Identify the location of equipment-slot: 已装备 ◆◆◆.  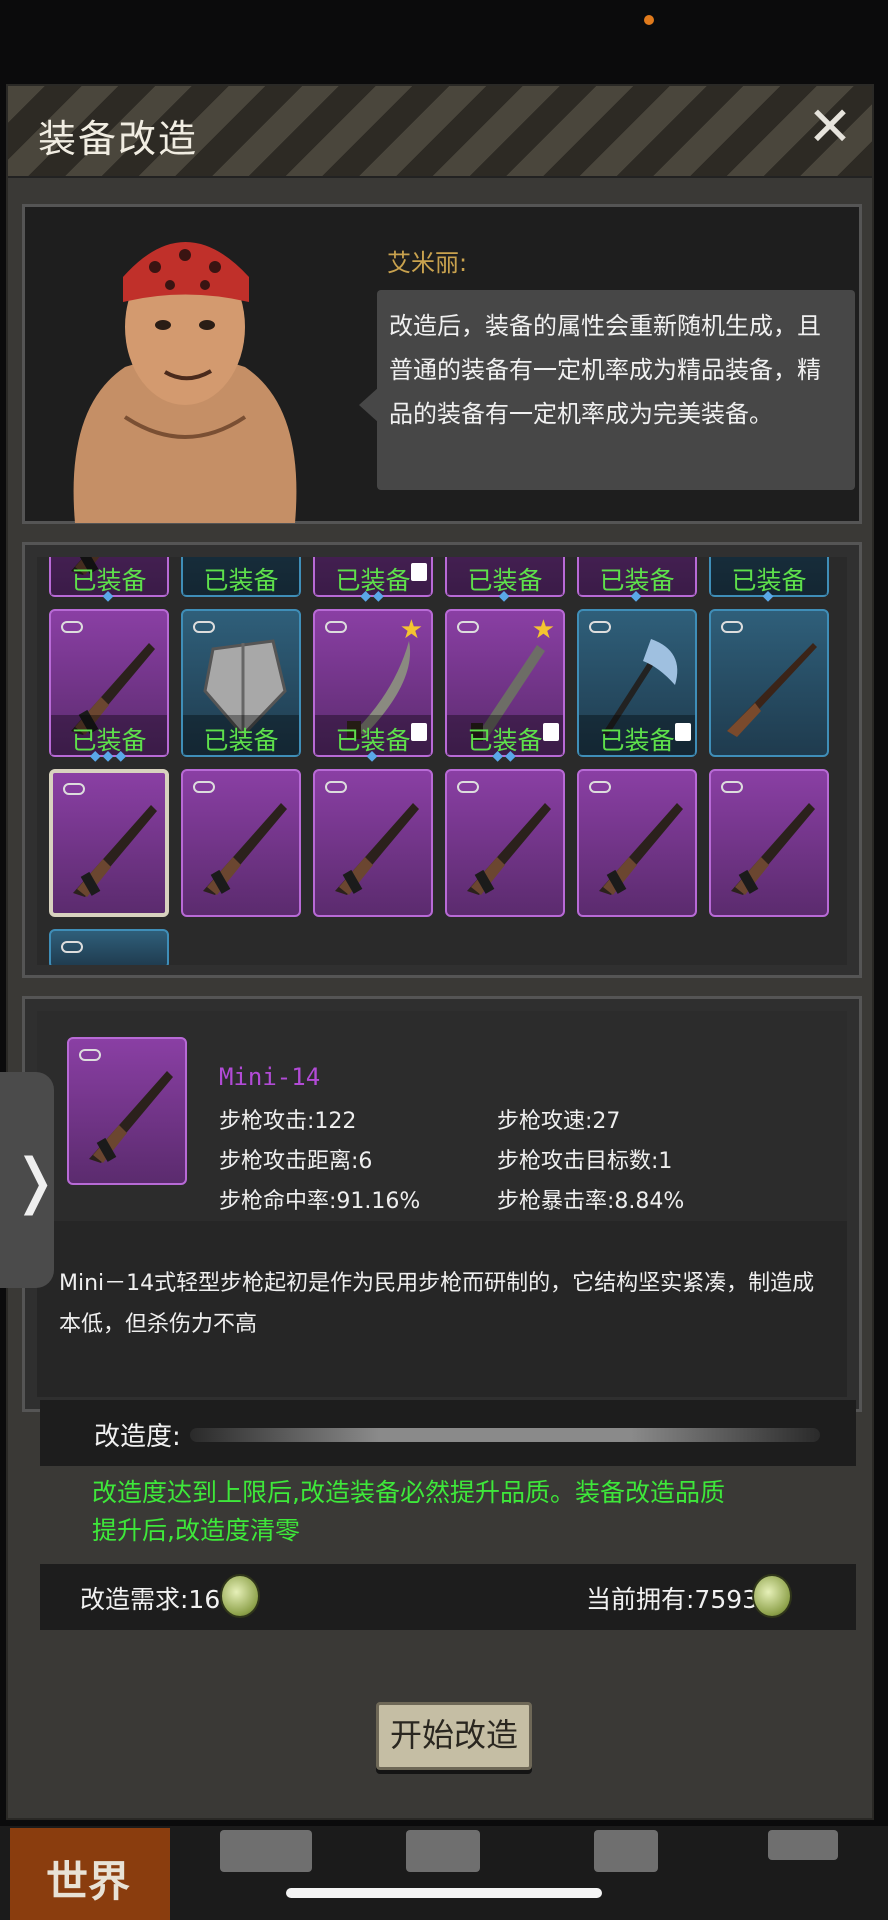
(109, 686).